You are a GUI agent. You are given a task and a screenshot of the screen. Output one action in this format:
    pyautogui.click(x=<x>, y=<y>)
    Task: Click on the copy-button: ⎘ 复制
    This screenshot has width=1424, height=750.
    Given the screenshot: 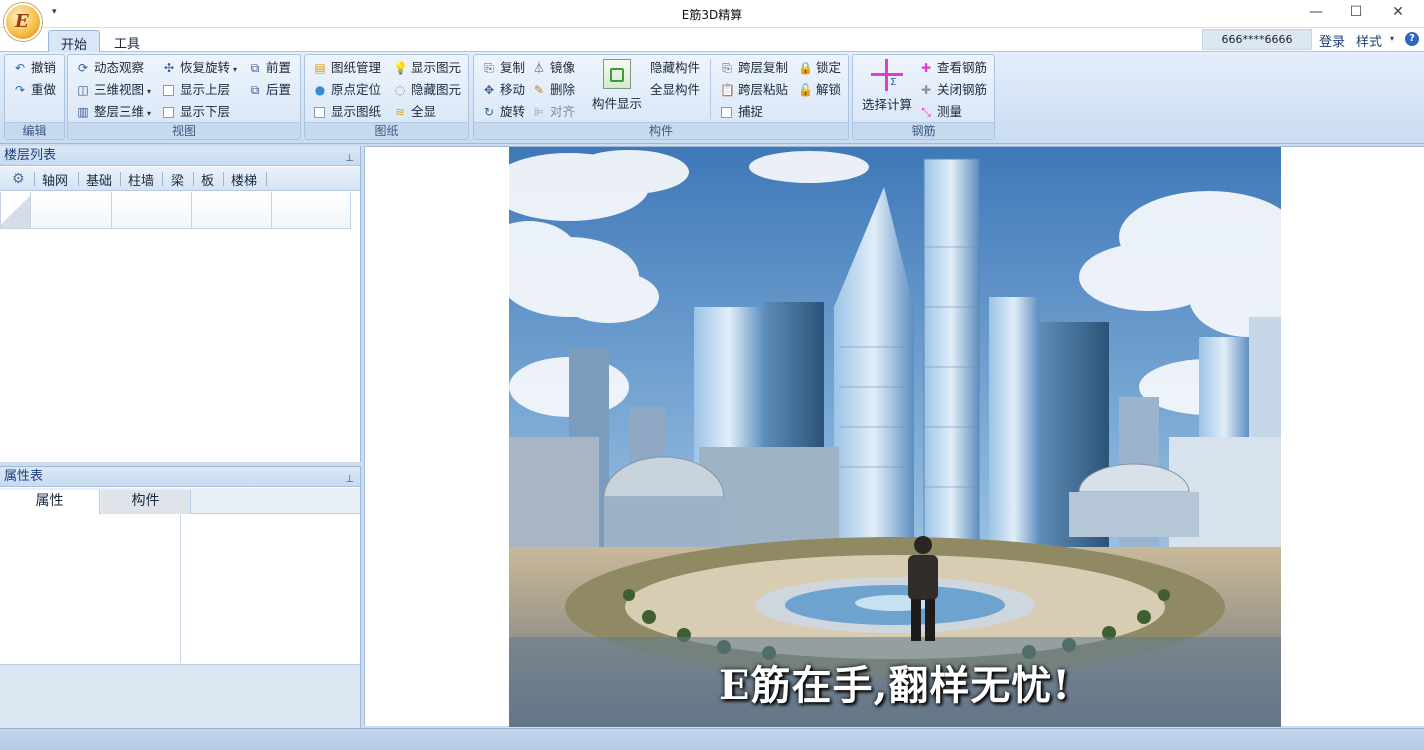 What is the action you would take?
    pyautogui.click(x=502, y=68)
    